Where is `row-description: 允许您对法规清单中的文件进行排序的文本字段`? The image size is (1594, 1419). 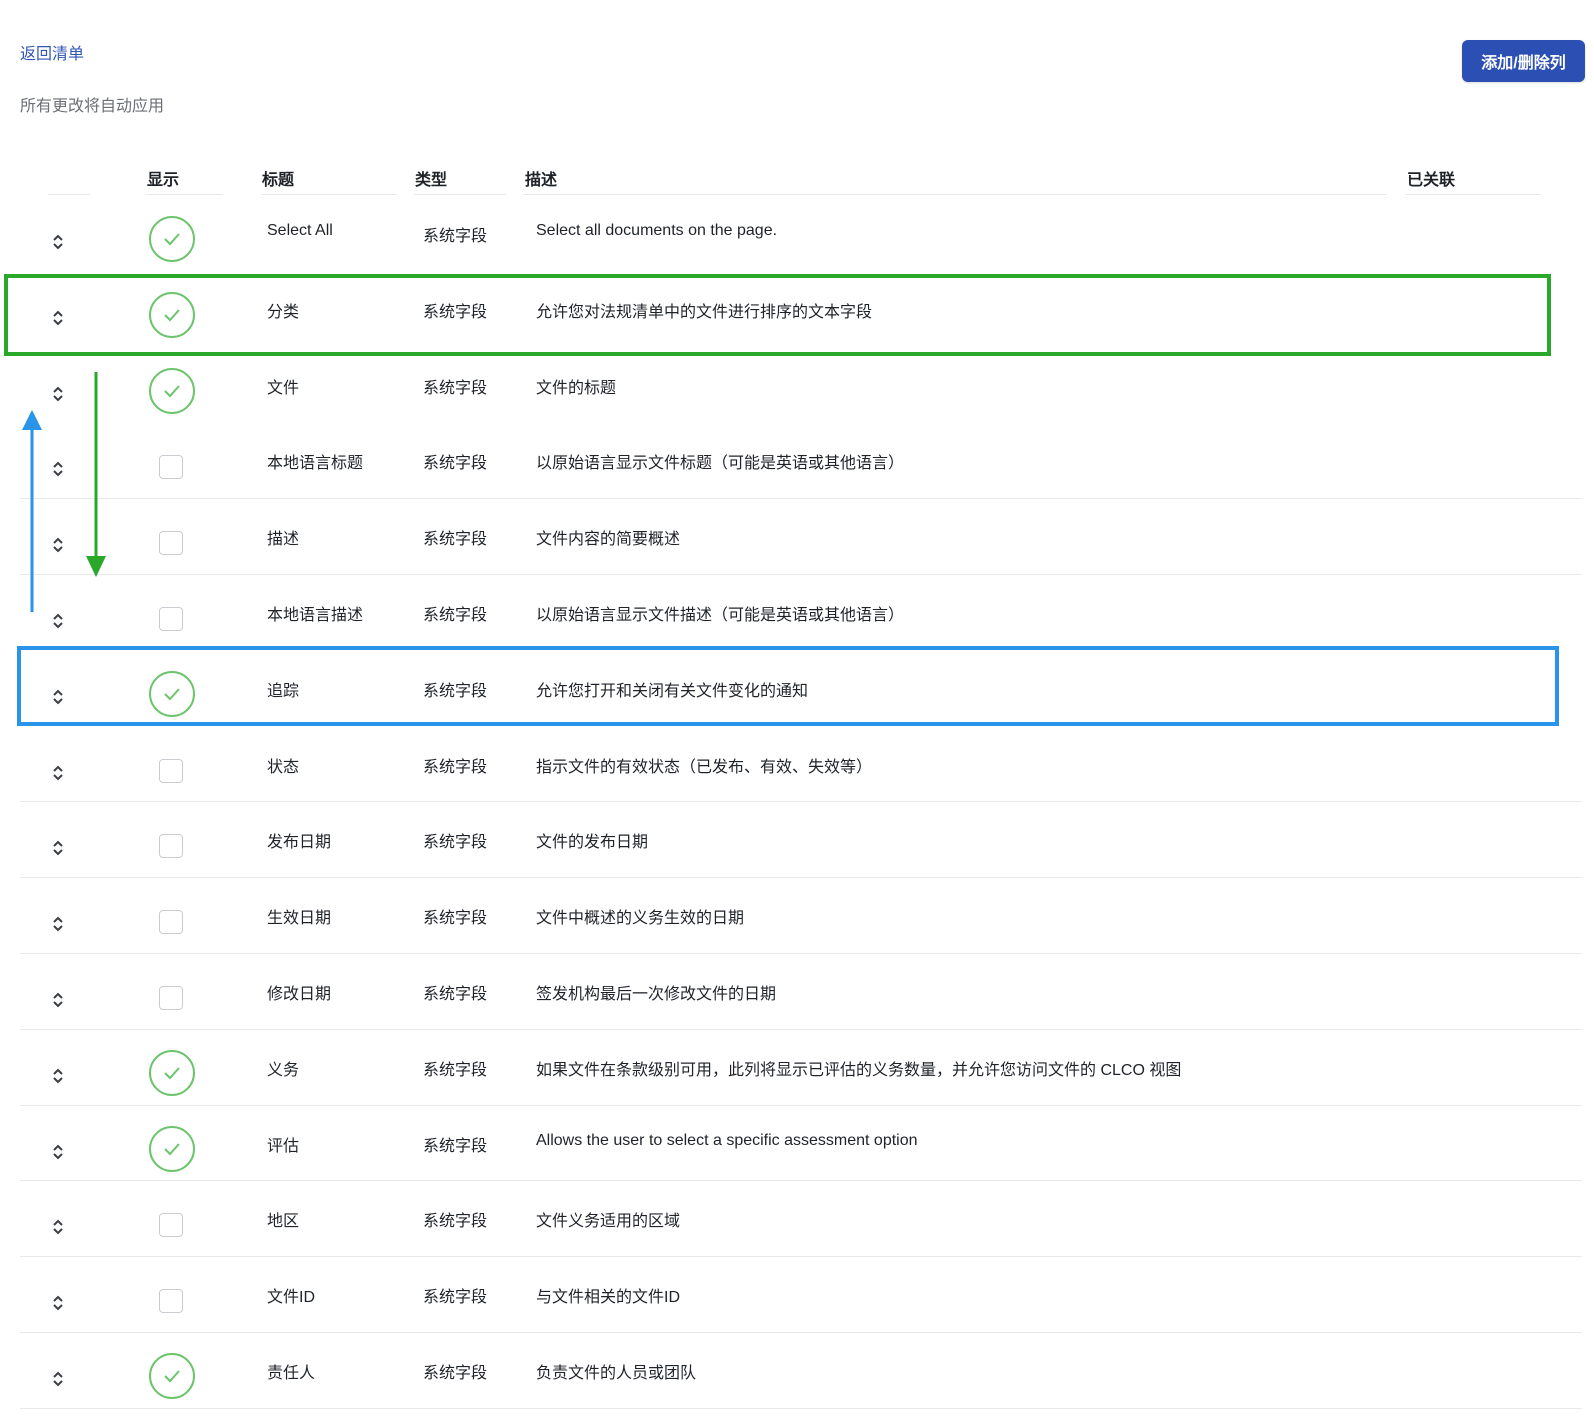 row-description: 允许您对法规清单中的文件进行排序的文本字段 is located at coordinates (704, 312).